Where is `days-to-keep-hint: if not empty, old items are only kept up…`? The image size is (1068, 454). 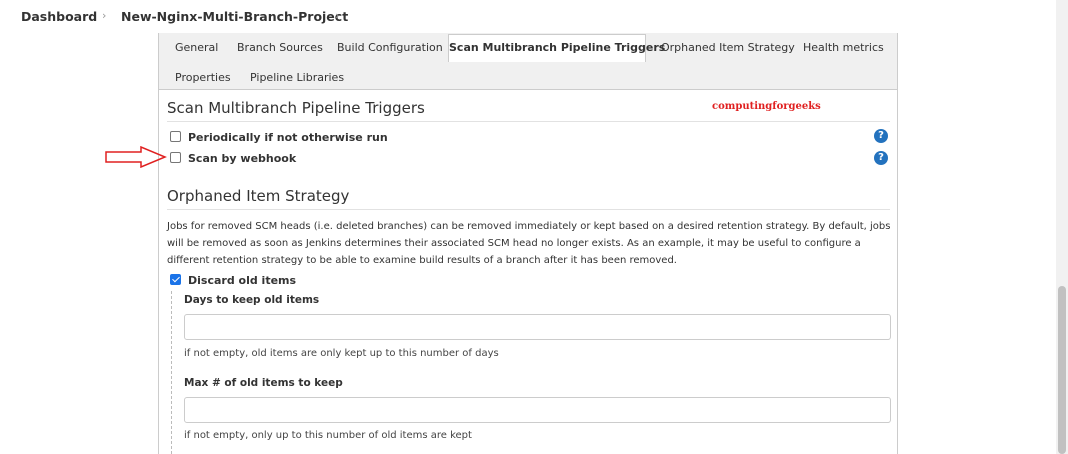 days-to-keep-hint: if not empty, old items are only kept up… is located at coordinates (341, 353).